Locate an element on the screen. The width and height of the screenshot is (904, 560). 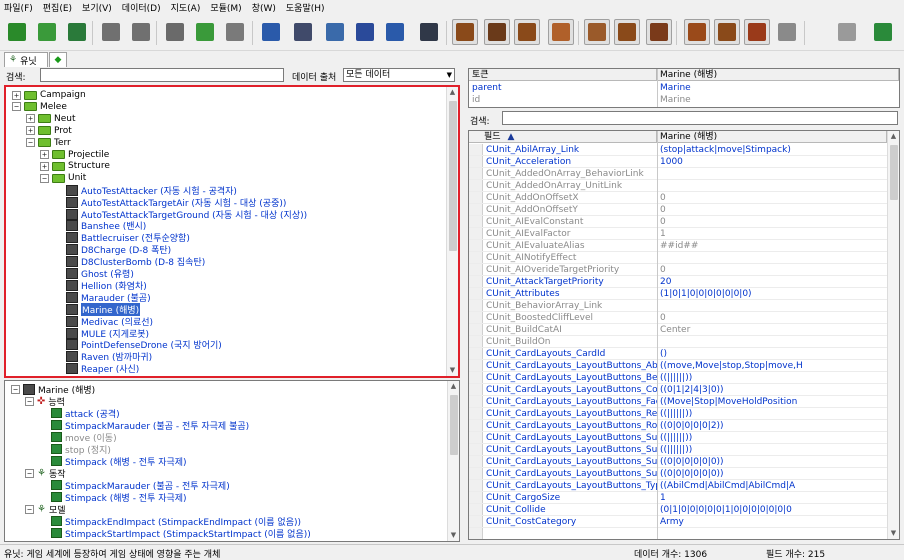
menu-item: 편집(E) is located at coordinates (57, 7).